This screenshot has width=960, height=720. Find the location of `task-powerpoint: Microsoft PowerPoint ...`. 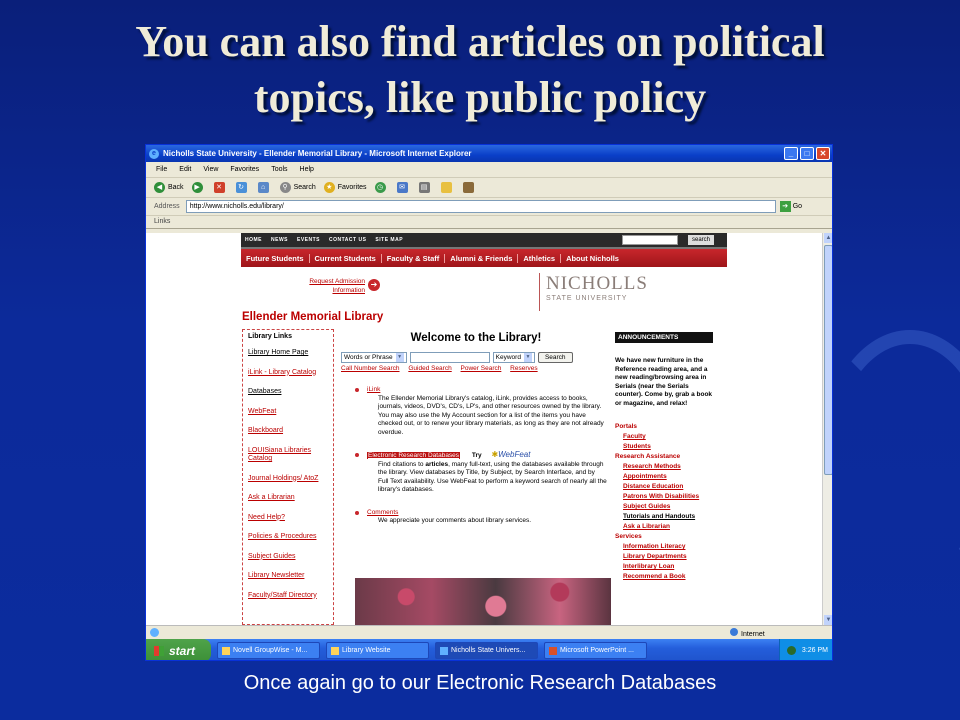

task-powerpoint: Microsoft PowerPoint ... is located at coordinates (595, 650).